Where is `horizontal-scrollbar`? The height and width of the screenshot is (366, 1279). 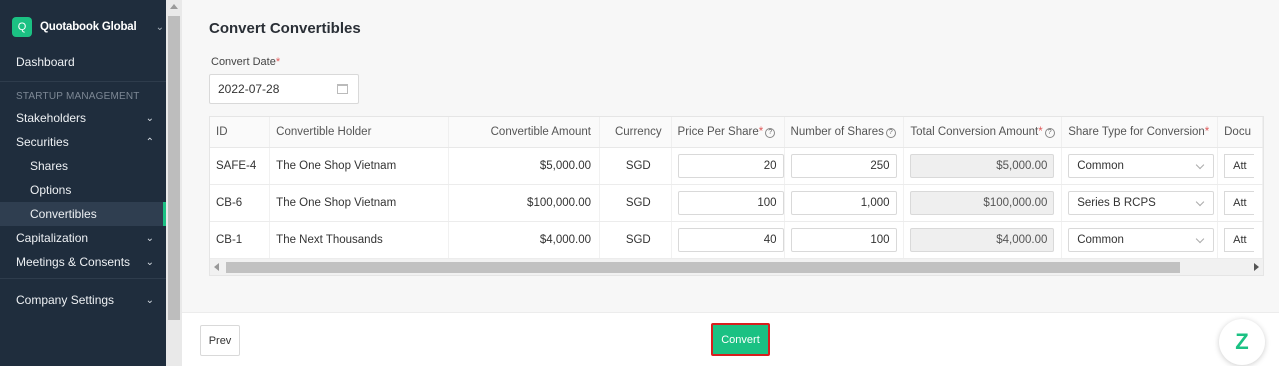 horizontal-scrollbar is located at coordinates (736, 267).